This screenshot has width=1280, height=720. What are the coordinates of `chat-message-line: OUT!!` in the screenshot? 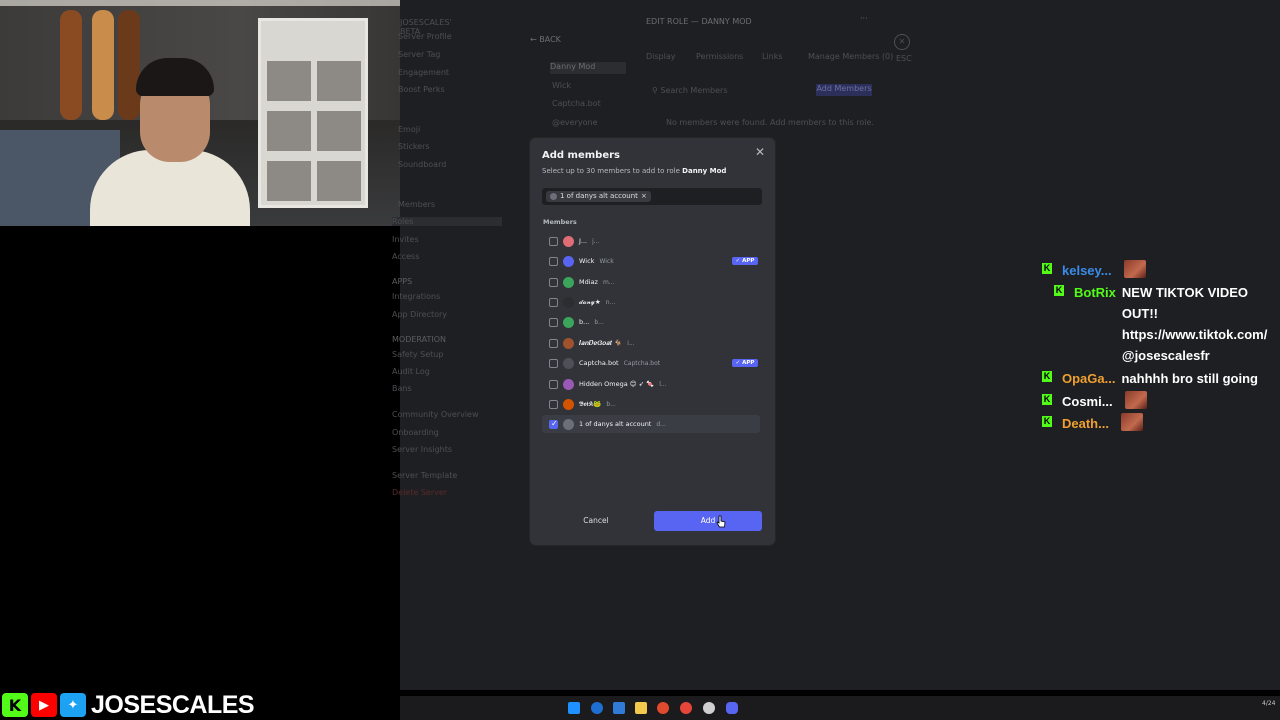 It's located at (1139, 313).